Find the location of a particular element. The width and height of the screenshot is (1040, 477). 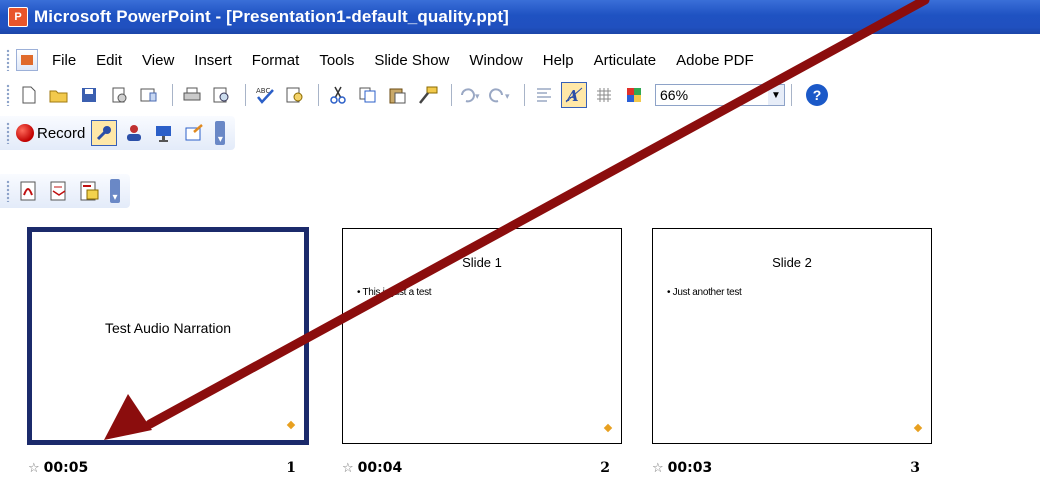

slide-thumbnail-3: Slide 2 • Just another test ☆ 00:03 3 is located at coordinates (792, 352).